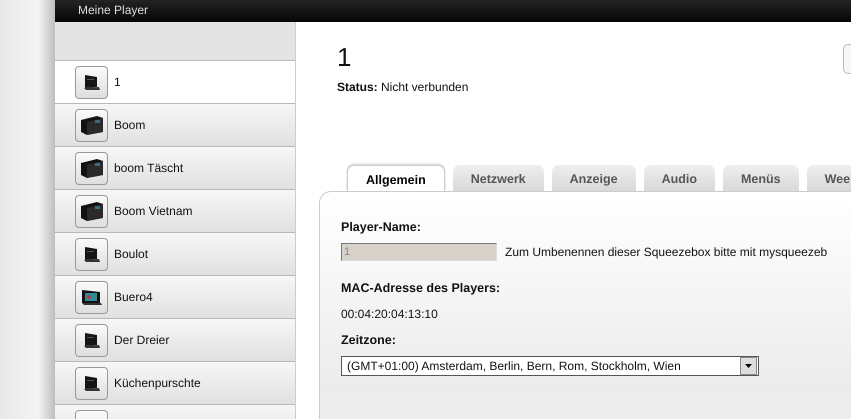 The height and width of the screenshot is (419, 851). What do you see at coordinates (666, 252) in the screenshot?
I see `hint-text: Zum Umbenennen dieser Squeezebox bitte mit mysqueezeb` at bounding box center [666, 252].